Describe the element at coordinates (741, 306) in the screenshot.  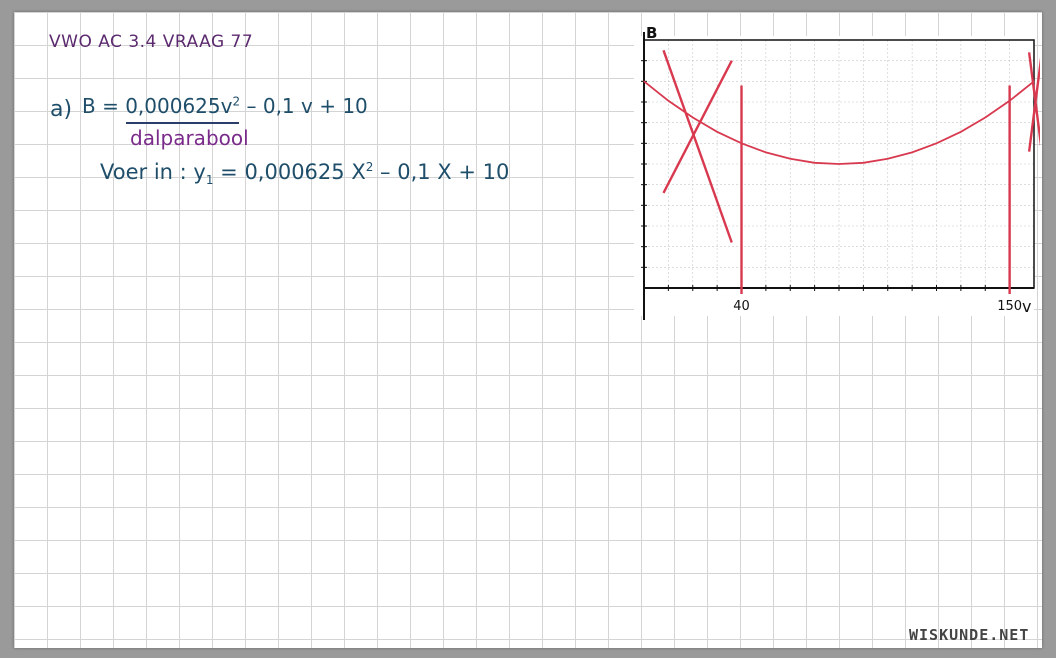
I see `x-tick-label: 40` at that location.